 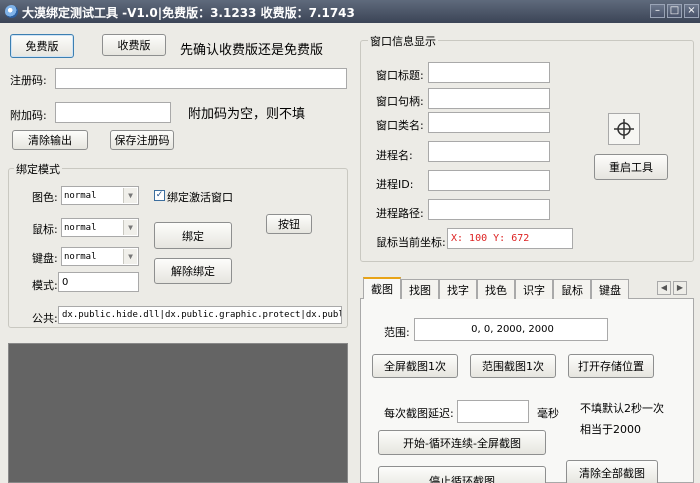 I want to click on range-screenshot-once-button: 范围截图1次, so click(x=513, y=366).